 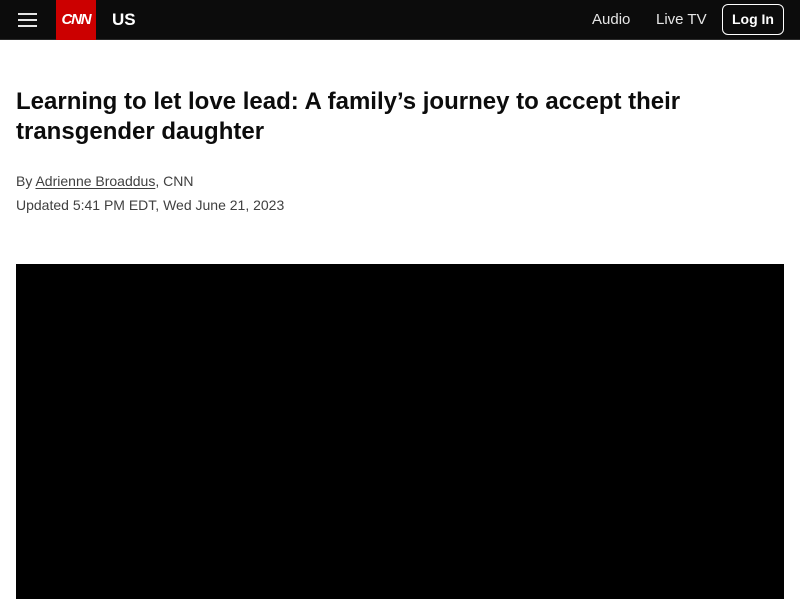 What do you see at coordinates (400, 20) in the screenshot?
I see `top-navigation-bar: CNN US Audio Live TV Log In` at bounding box center [400, 20].